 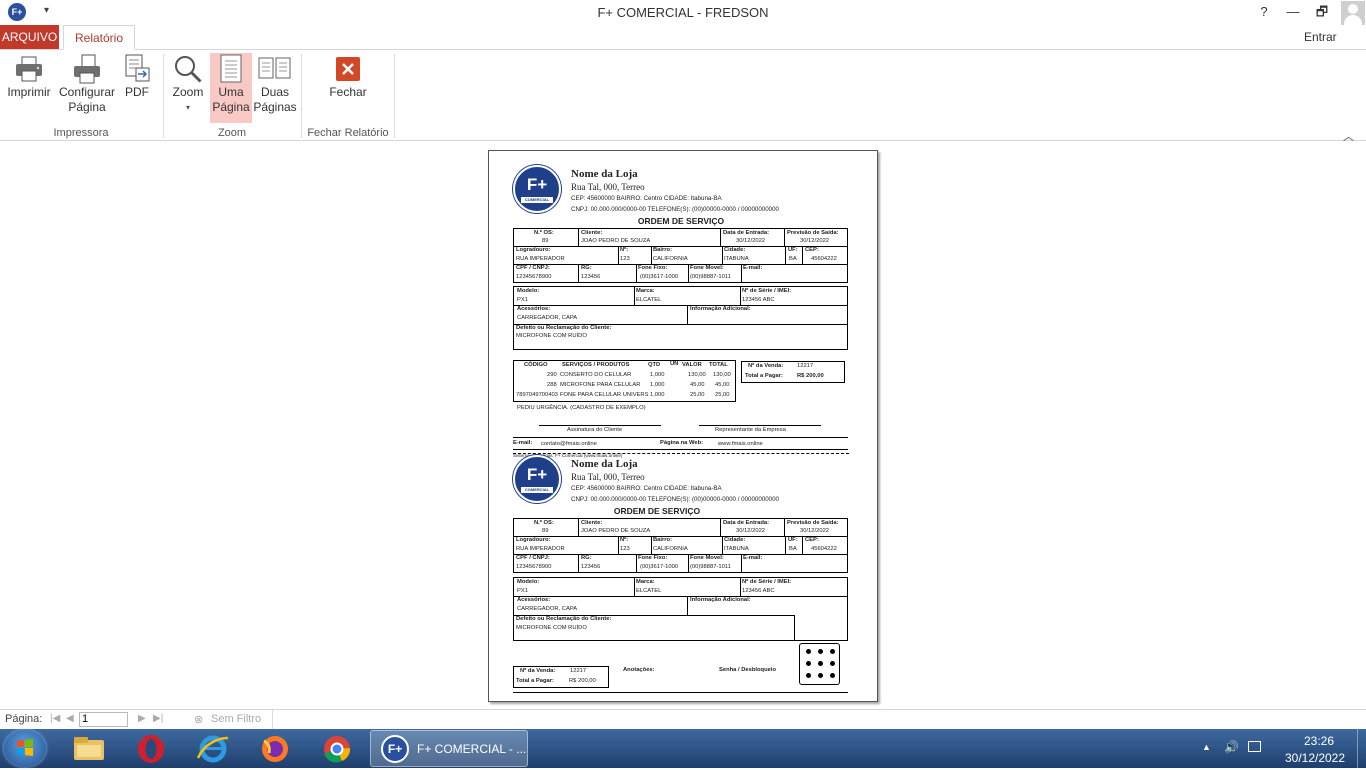 What do you see at coordinates (29, 88) in the screenshot?
I see `print-button: Imprimir` at bounding box center [29, 88].